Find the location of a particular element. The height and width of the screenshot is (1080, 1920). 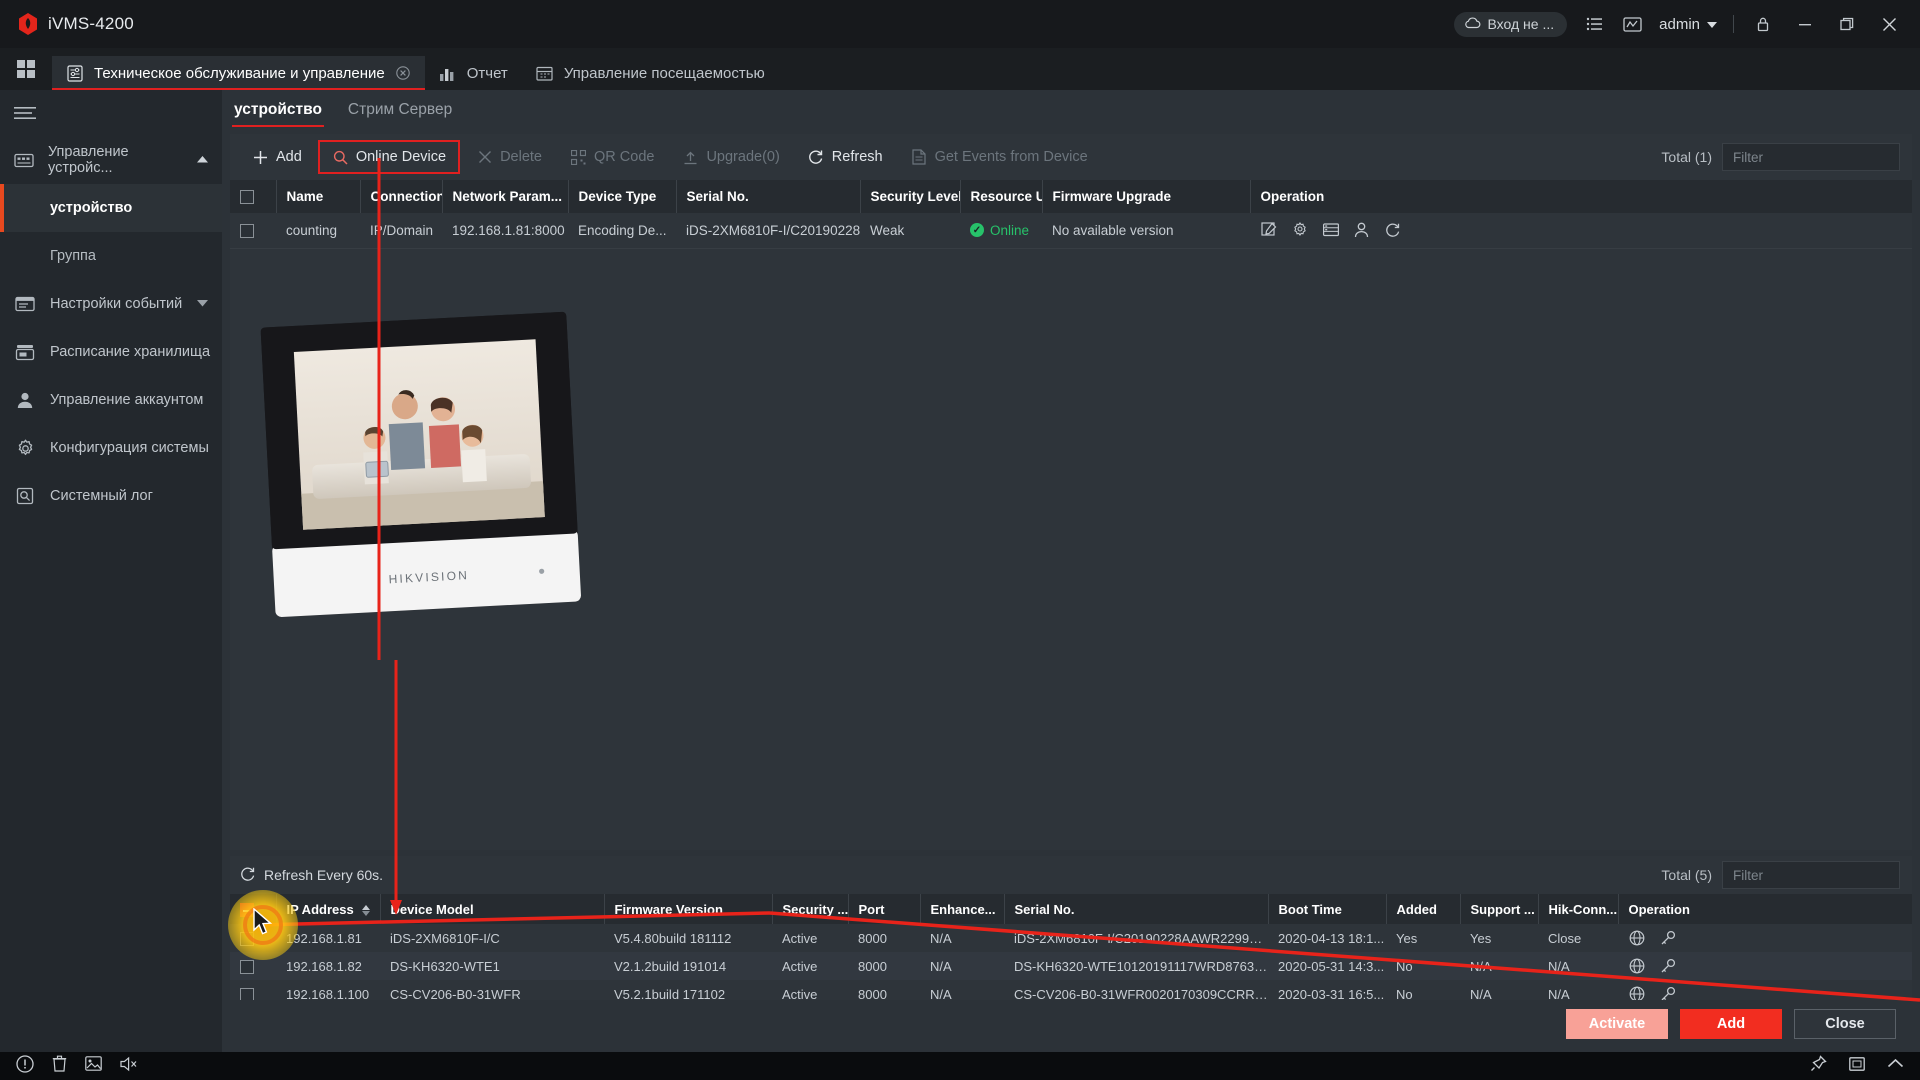

search-icon is located at coordinates (340, 157).